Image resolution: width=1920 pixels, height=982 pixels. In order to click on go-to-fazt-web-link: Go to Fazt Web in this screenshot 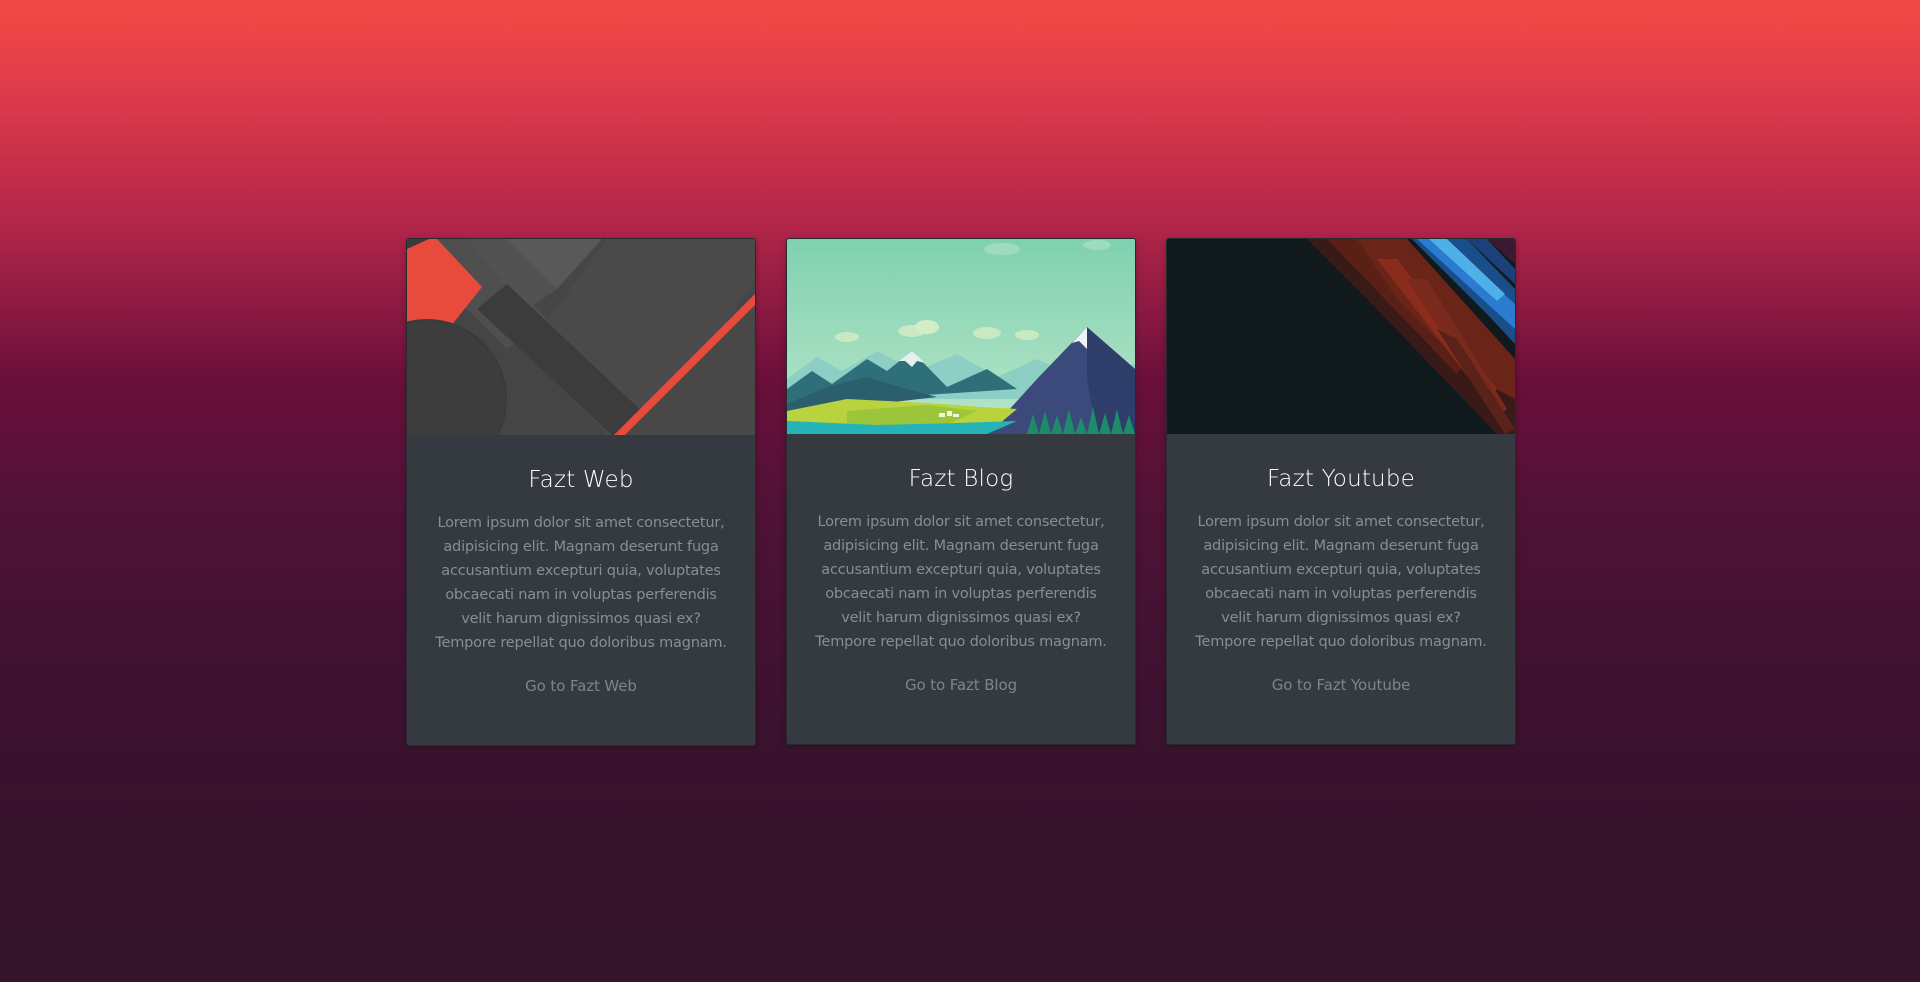, I will do `click(581, 686)`.